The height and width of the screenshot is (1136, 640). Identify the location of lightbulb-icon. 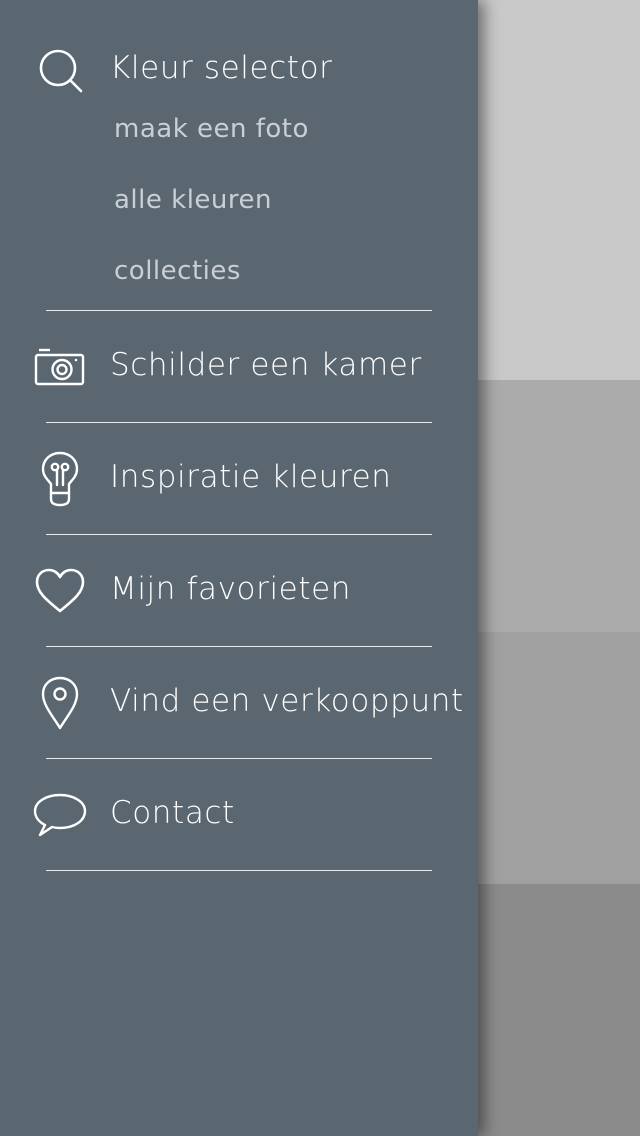
(60, 479).